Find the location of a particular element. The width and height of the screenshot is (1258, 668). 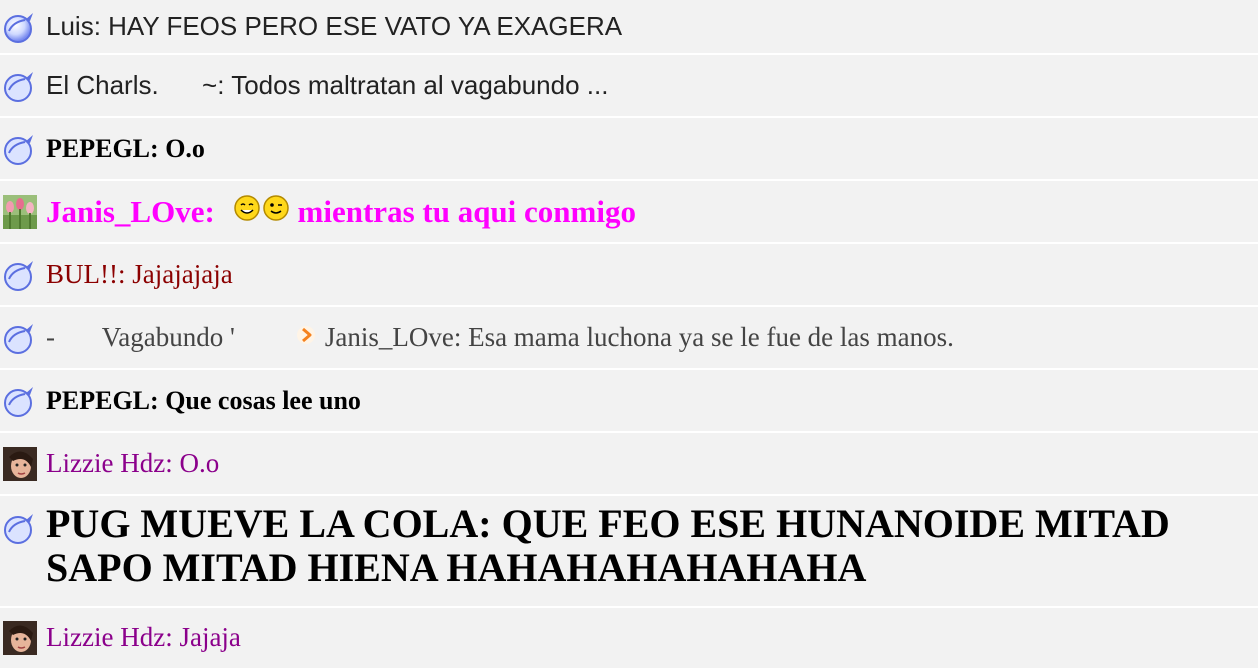

chat-message: PEPEGL: O.o is located at coordinates (629, 149).